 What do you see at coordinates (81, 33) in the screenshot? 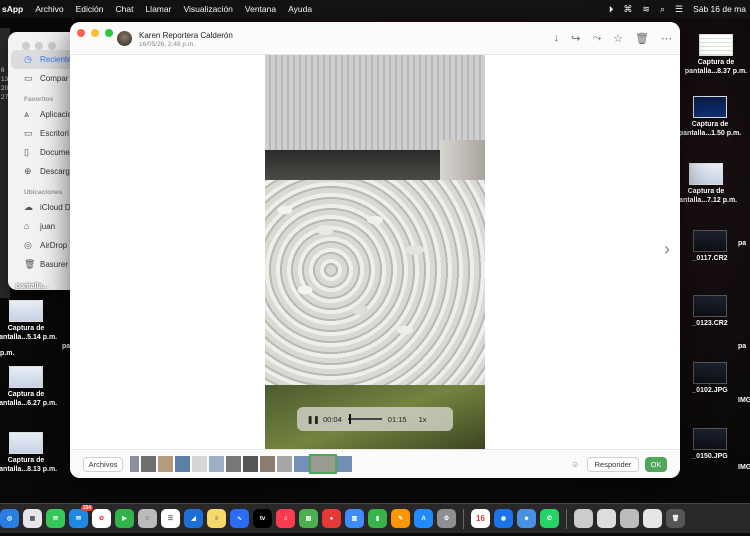
I see `viewer-close-button` at bounding box center [81, 33].